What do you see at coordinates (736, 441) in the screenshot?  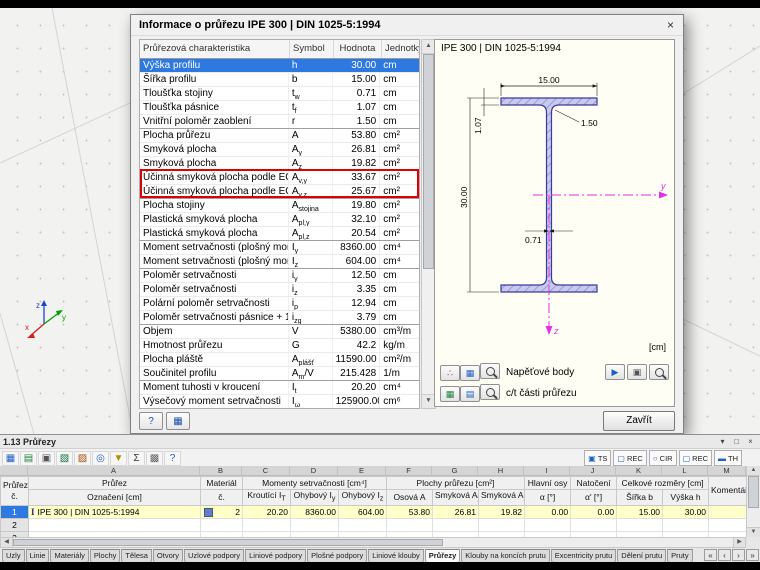 I see `panel-float-icon: □` at bounding box center [736, 441].